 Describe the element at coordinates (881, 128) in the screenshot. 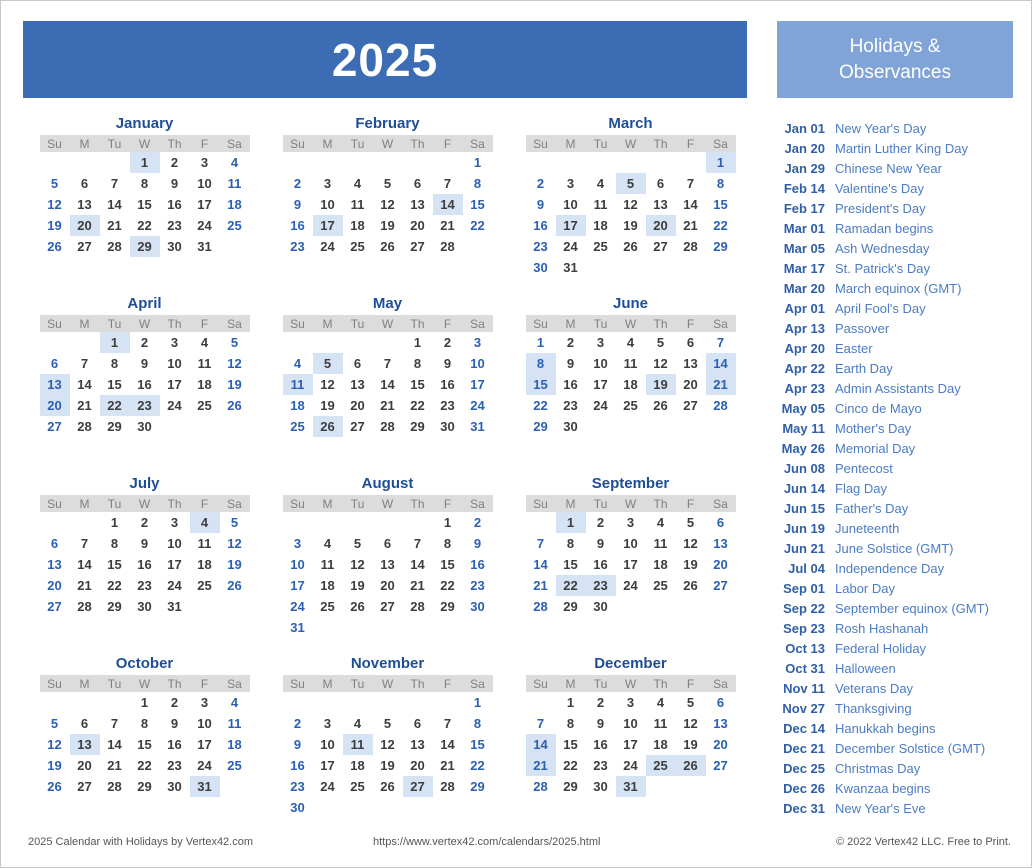

I see `holiday-name: New Year's Day` at that location.